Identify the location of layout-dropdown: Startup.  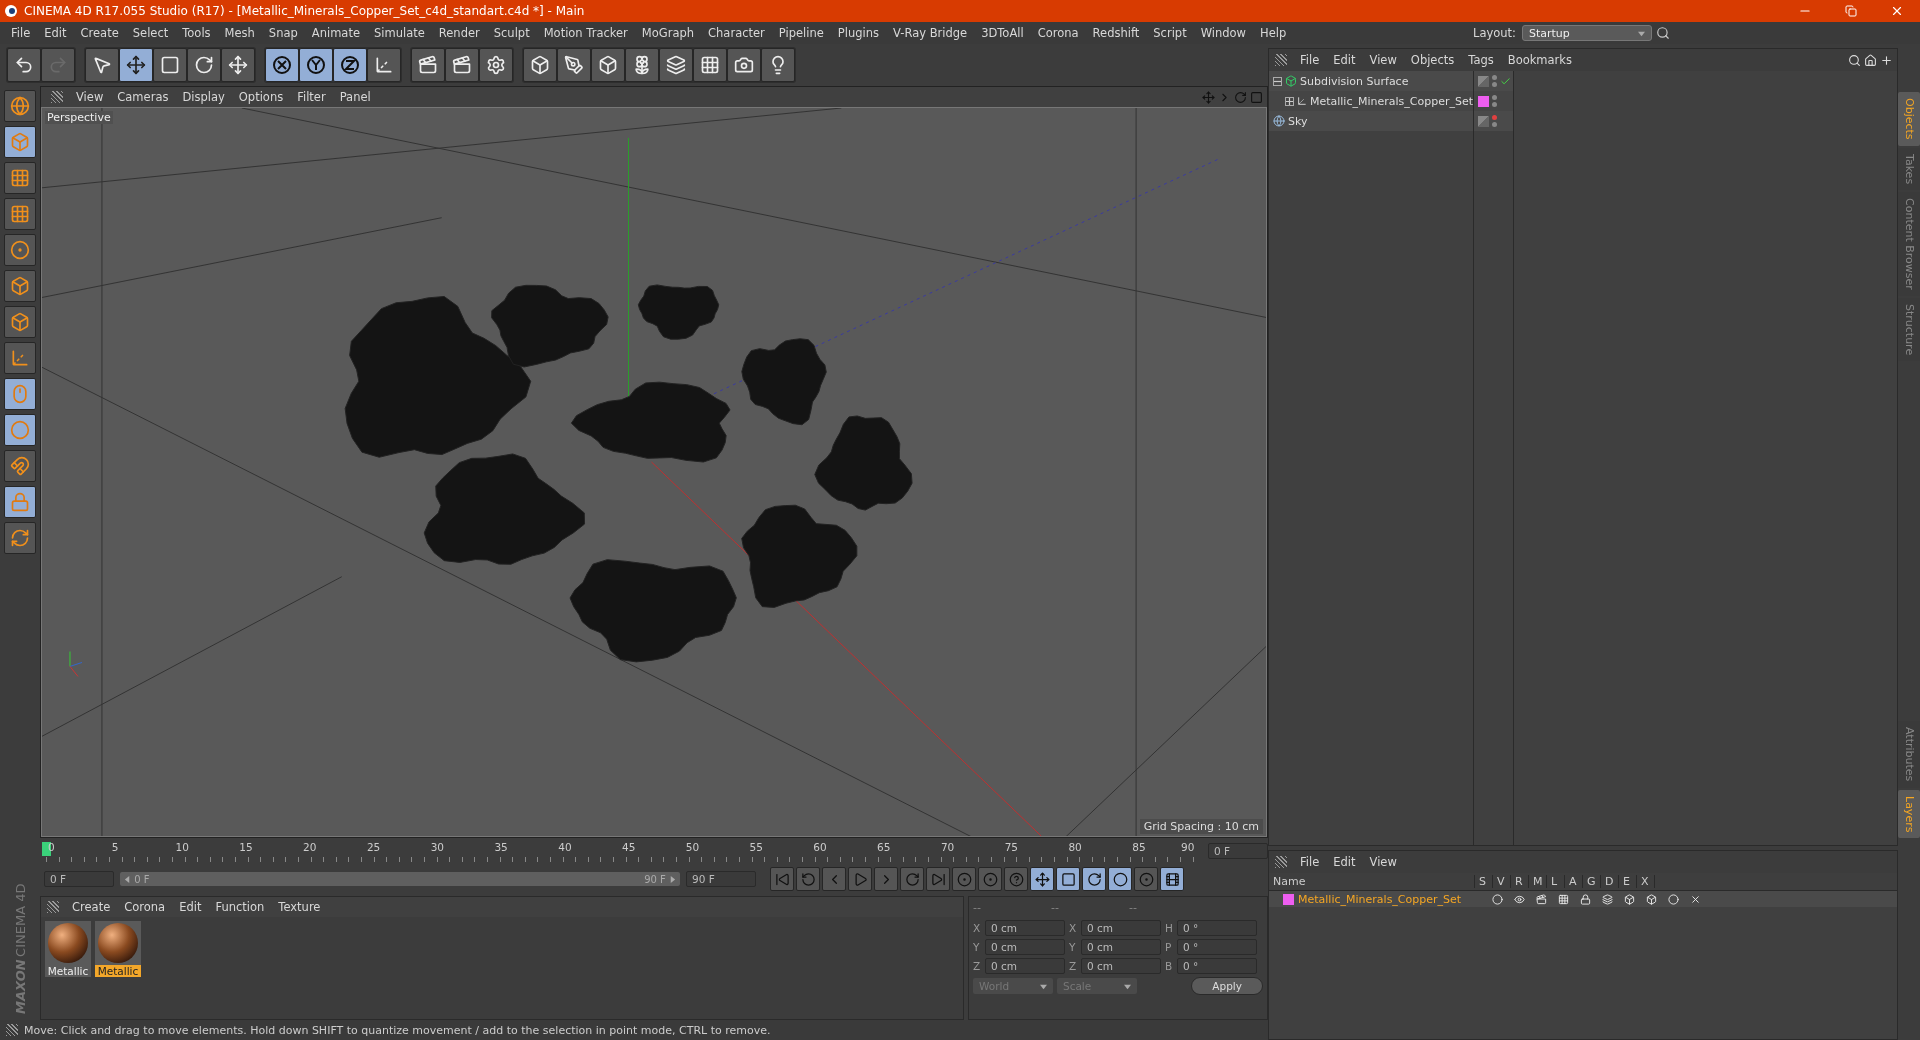
(1587, 33).